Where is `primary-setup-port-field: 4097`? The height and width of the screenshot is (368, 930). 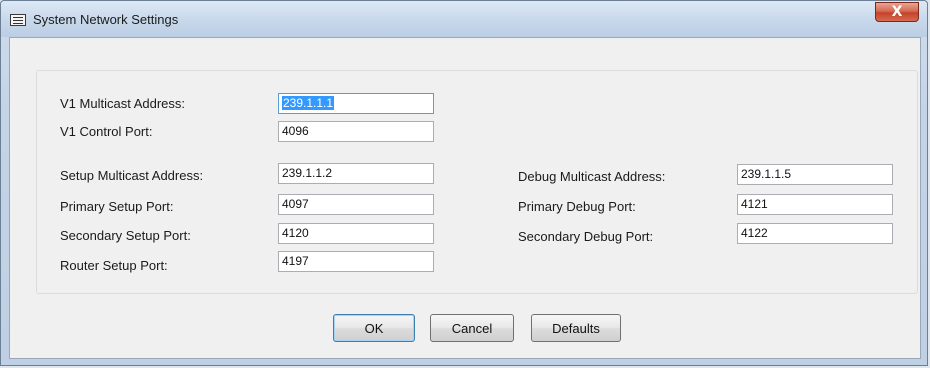 primary-setup-port-field: 4097 is located at coordinates (356, 204).